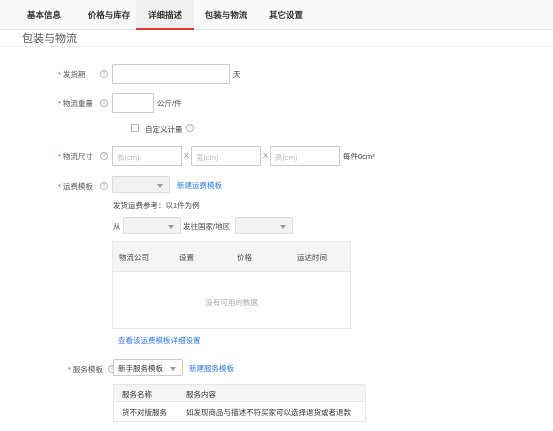 The width and height of the screenshot is (553, 431). Describe the element at coordinates (135, 128) in the screenshot. I see `custom-weight-checkbox` at that location.